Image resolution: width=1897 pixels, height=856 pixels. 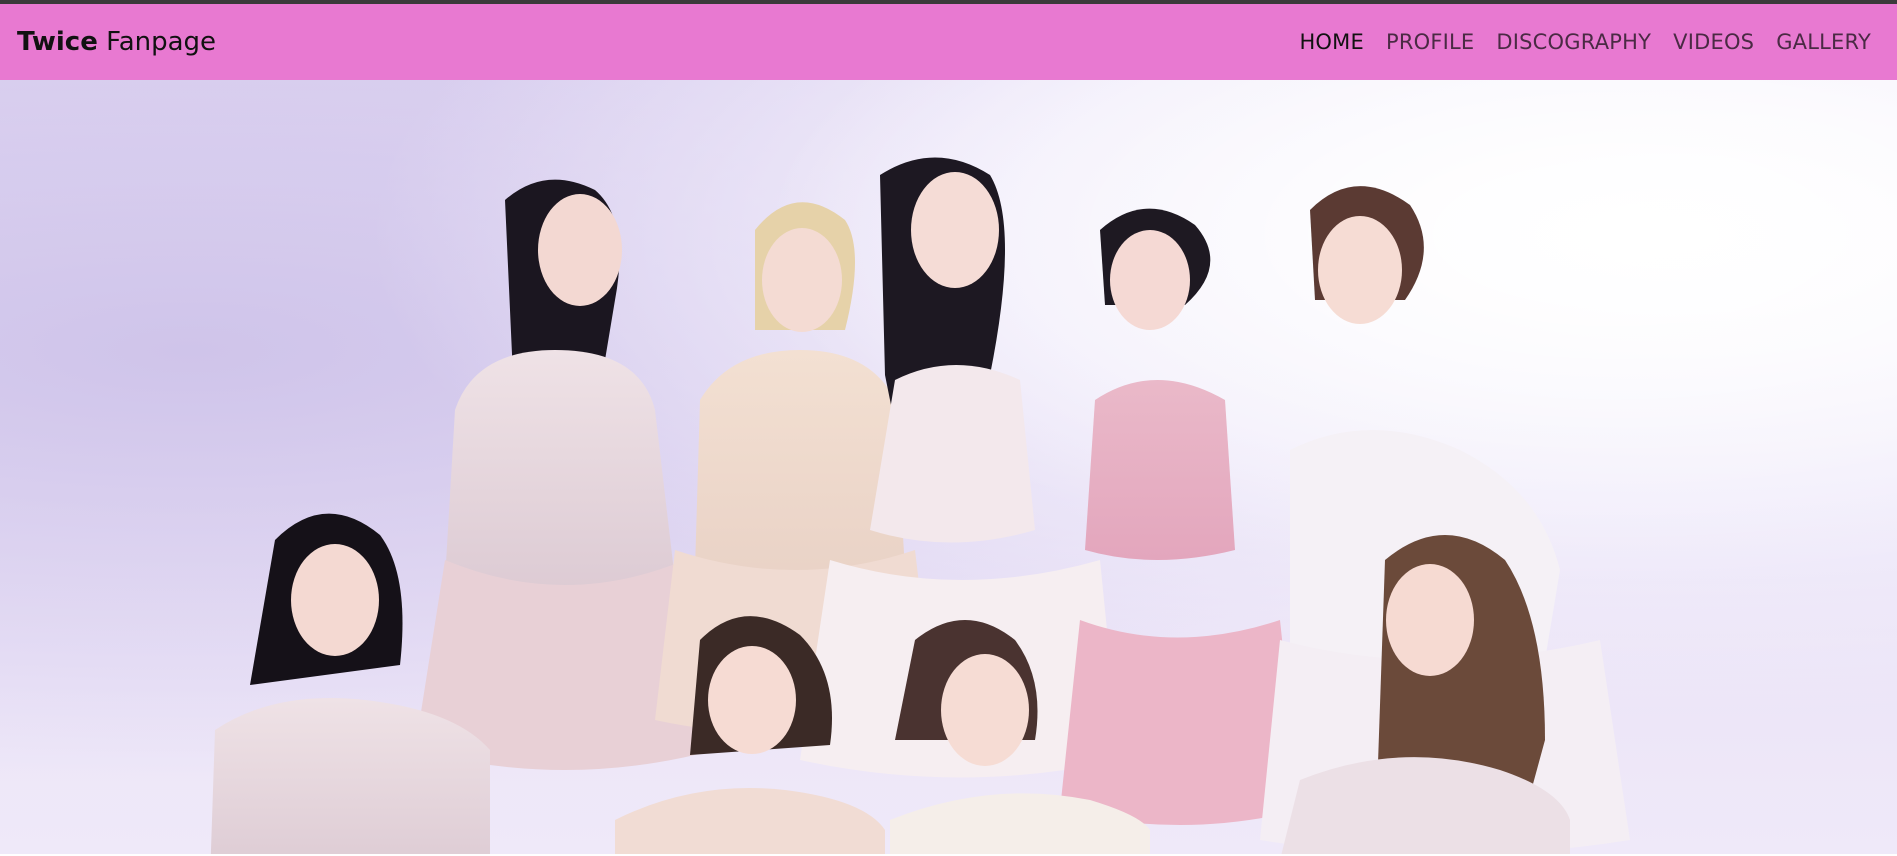 I want to click on nav-menu: HOME PROFILE DISCOGRAPHY VIDEOS GALLERY, so click(x=1585, y=42).